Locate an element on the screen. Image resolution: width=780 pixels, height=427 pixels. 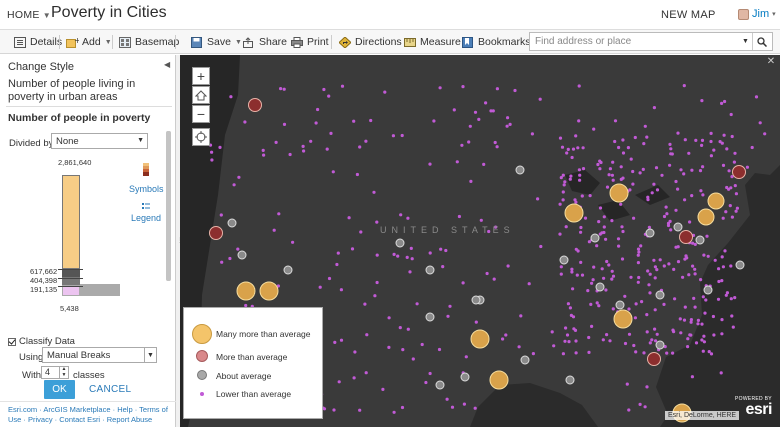
zoom-in-button: + is located at coordinates (201, 76).